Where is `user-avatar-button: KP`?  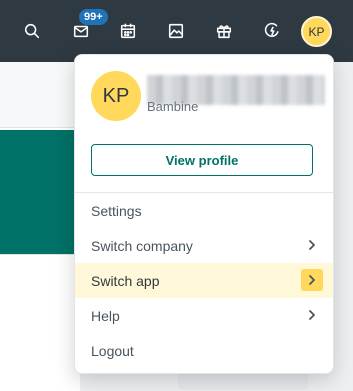
user-avatar-button: KP is located at coordinates (316, 31).